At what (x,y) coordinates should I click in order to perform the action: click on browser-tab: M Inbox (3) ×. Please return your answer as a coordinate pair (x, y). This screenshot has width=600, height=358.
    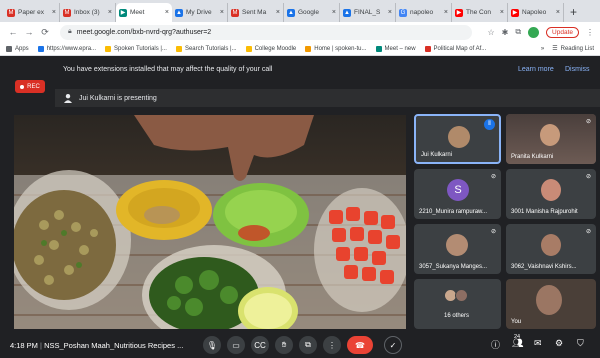
    Looking at the image, I should click on (88, 12).